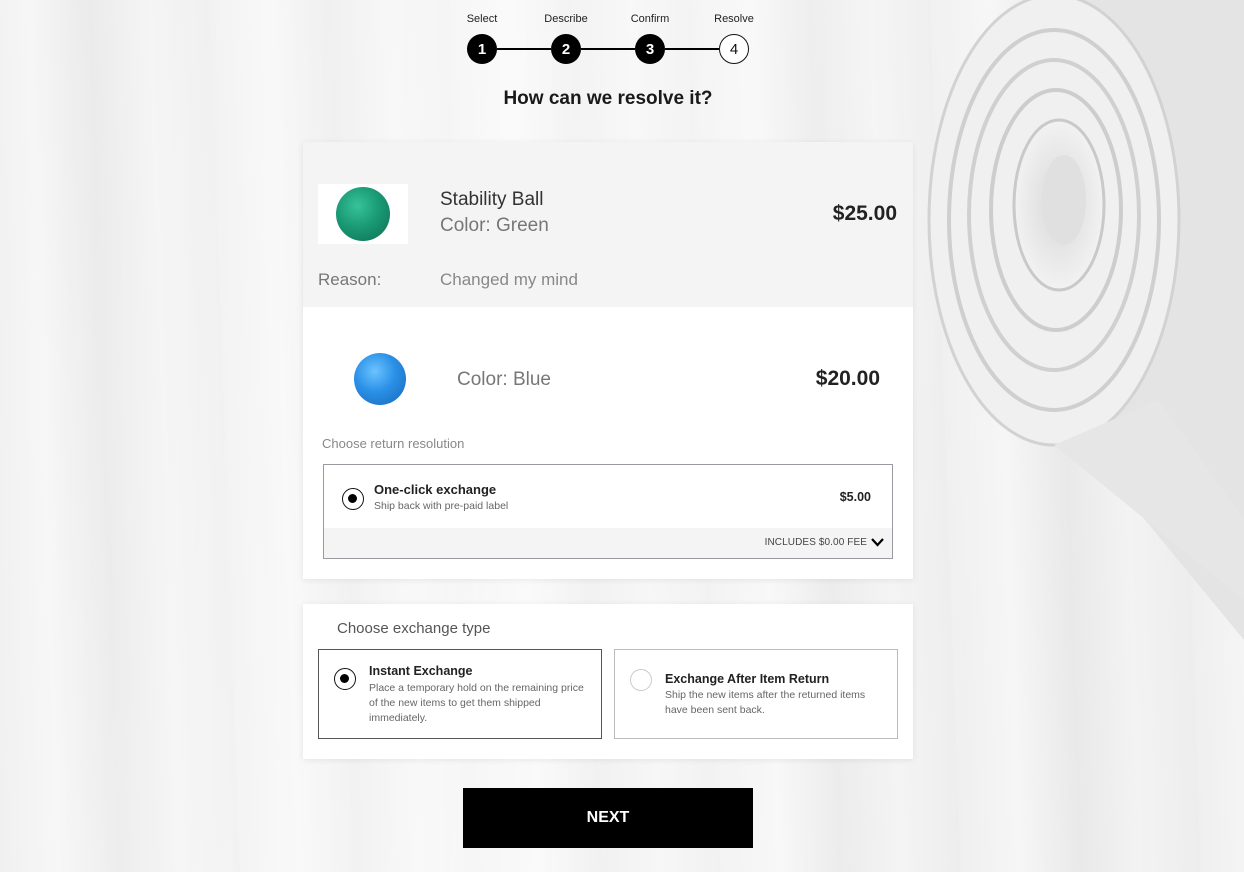 This screenshot has height=872, width=1244. Describe the element at coordinates (421, 671) in the screenshot. I see `instant-exchange-title: Instant Exchange` at that location.